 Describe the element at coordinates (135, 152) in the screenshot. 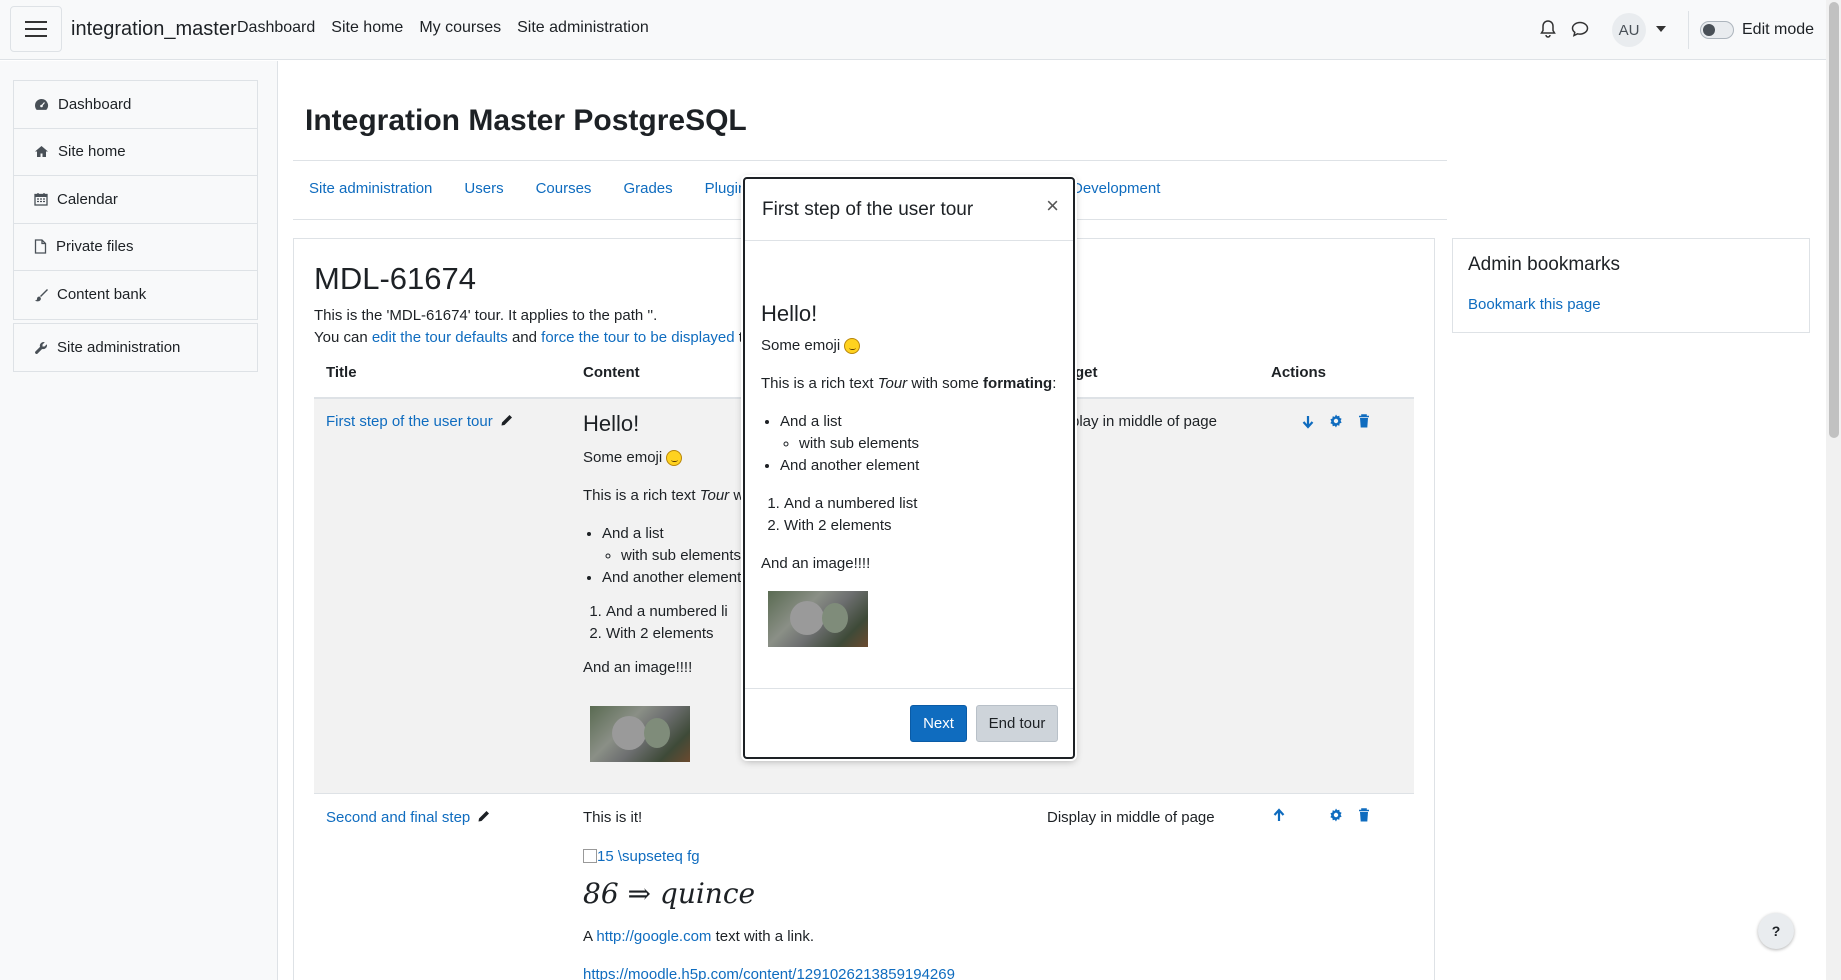

I see `drawer-item-site-home: Site home` at that location.